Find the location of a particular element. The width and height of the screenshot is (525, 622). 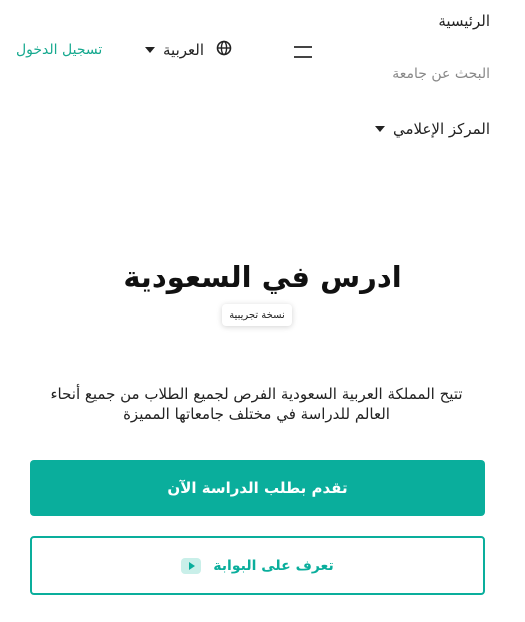

nav-media-center-dropdown: المركز الإعلامي is located at coordinates (432, 129).